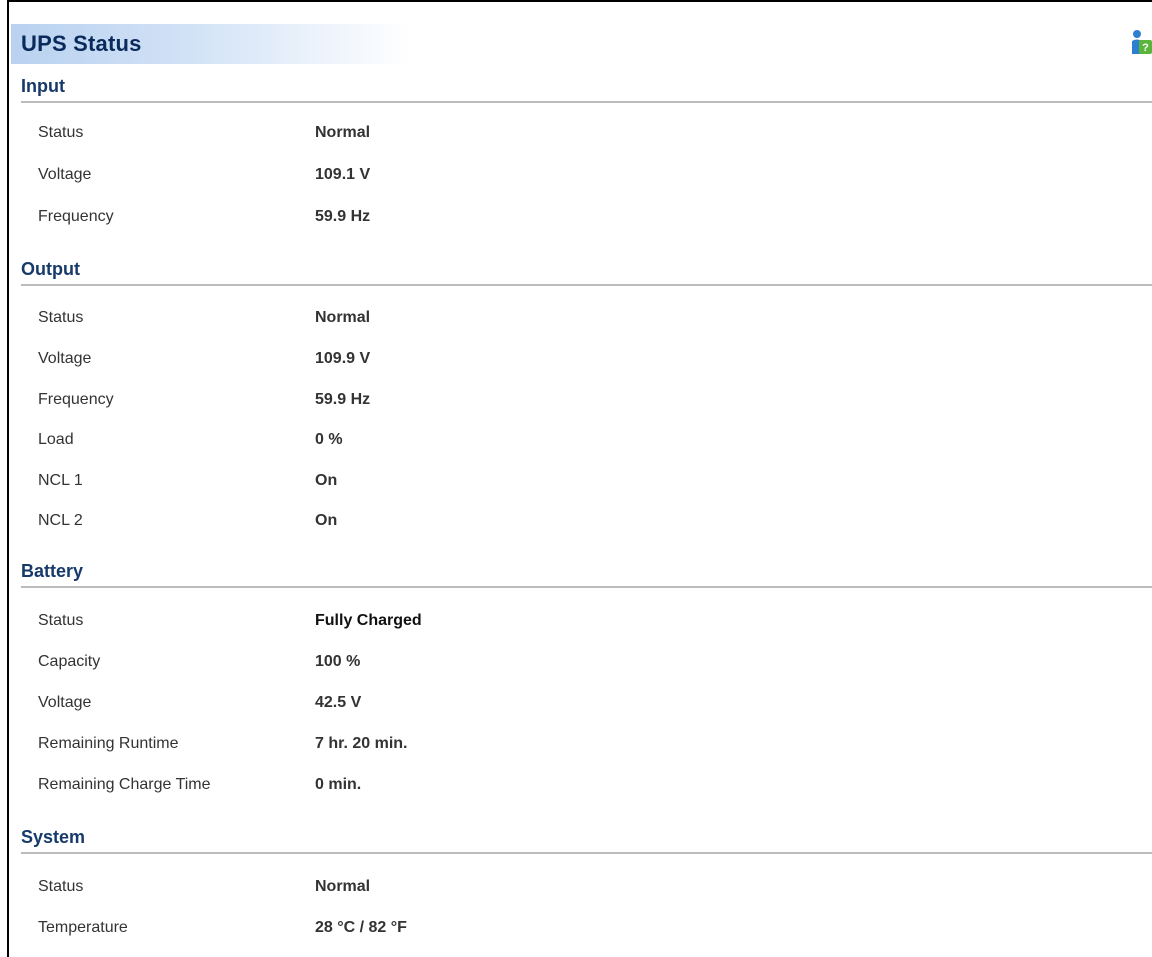  Describe the element at coordinates (338, 661) in the screenshot. I see `row-value: 100 %` at that location.